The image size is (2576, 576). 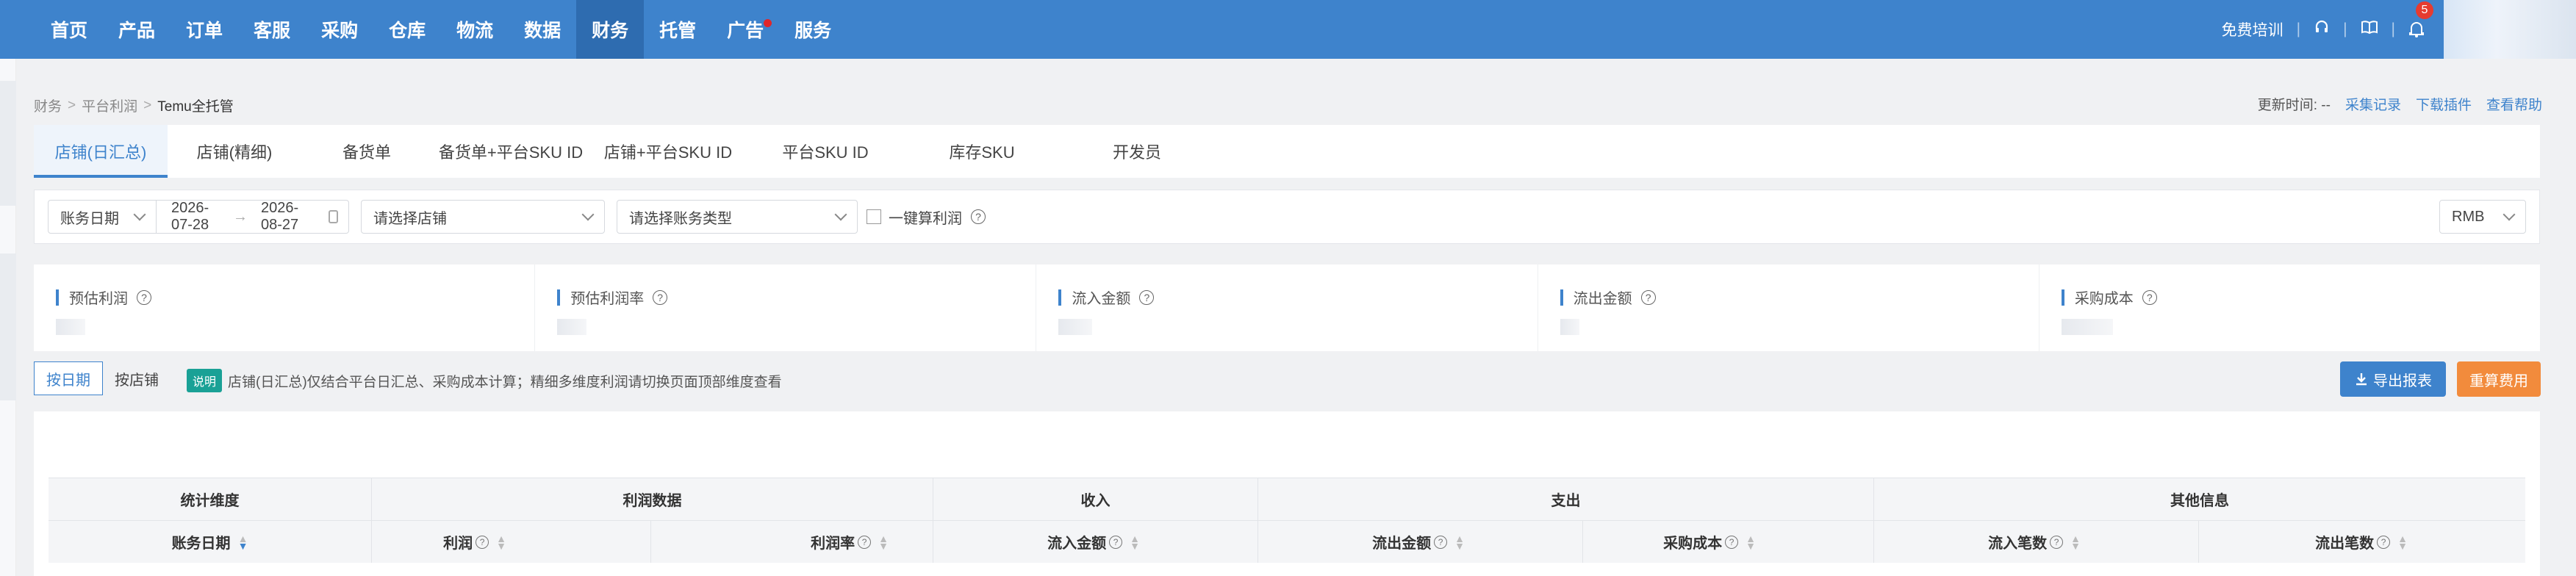 What do you see at coordinates (366, 152) in the screenshot?
I see `tab-stock-order: 备货单` at bounding box center [366, 152].